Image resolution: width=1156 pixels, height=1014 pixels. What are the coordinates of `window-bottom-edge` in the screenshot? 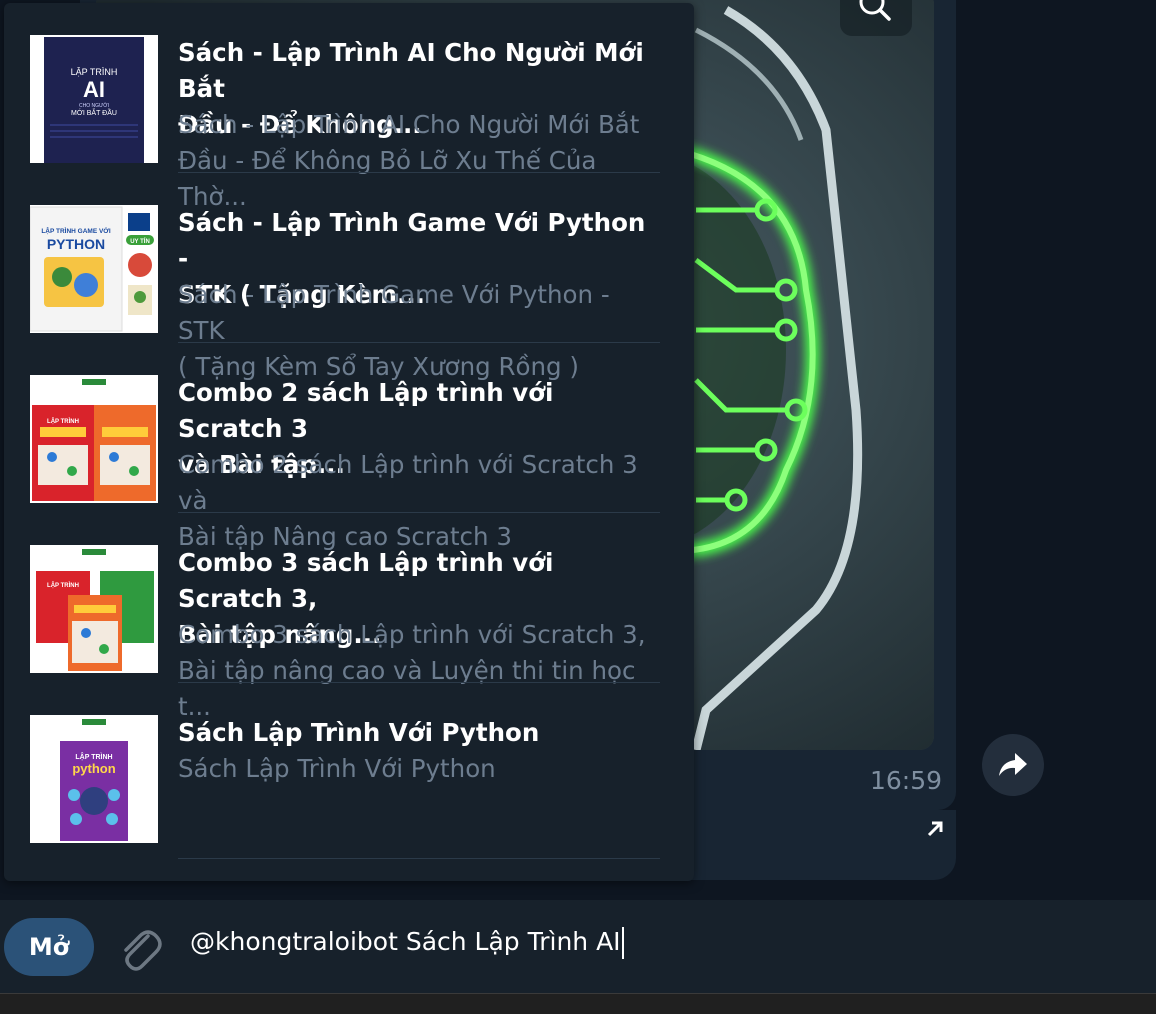 It's located at (578, 1003).